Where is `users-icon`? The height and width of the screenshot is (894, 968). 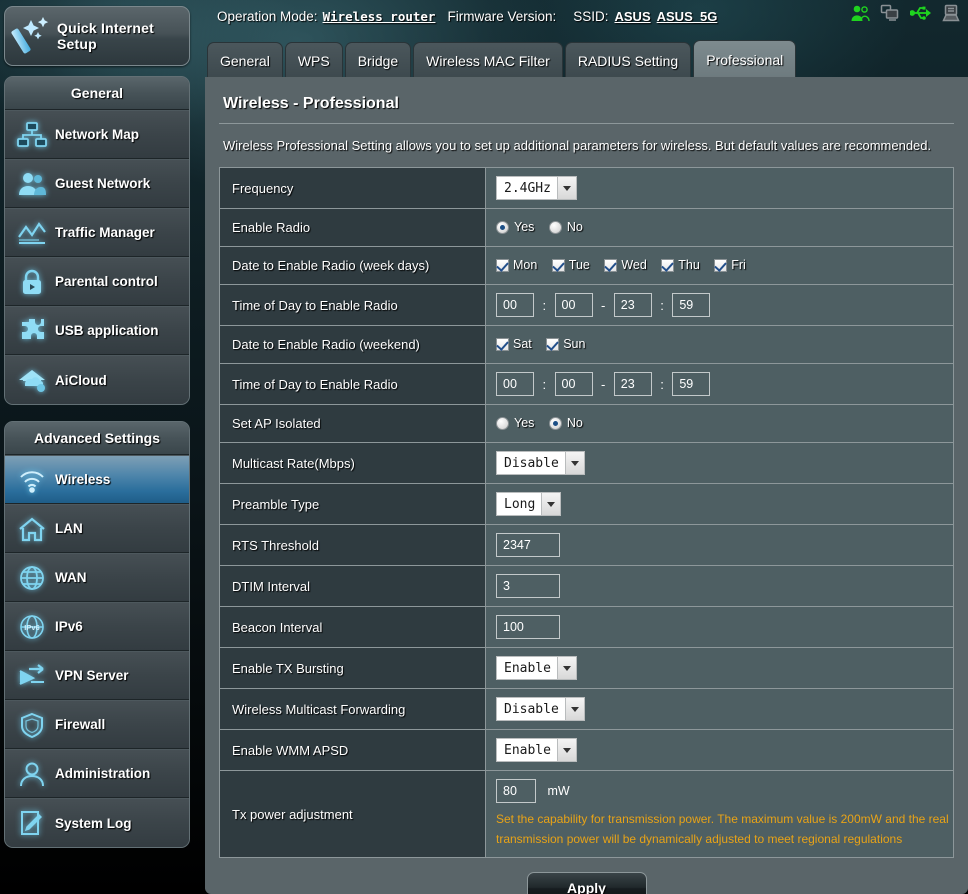
users-icon is located at coordinates (860, 13).